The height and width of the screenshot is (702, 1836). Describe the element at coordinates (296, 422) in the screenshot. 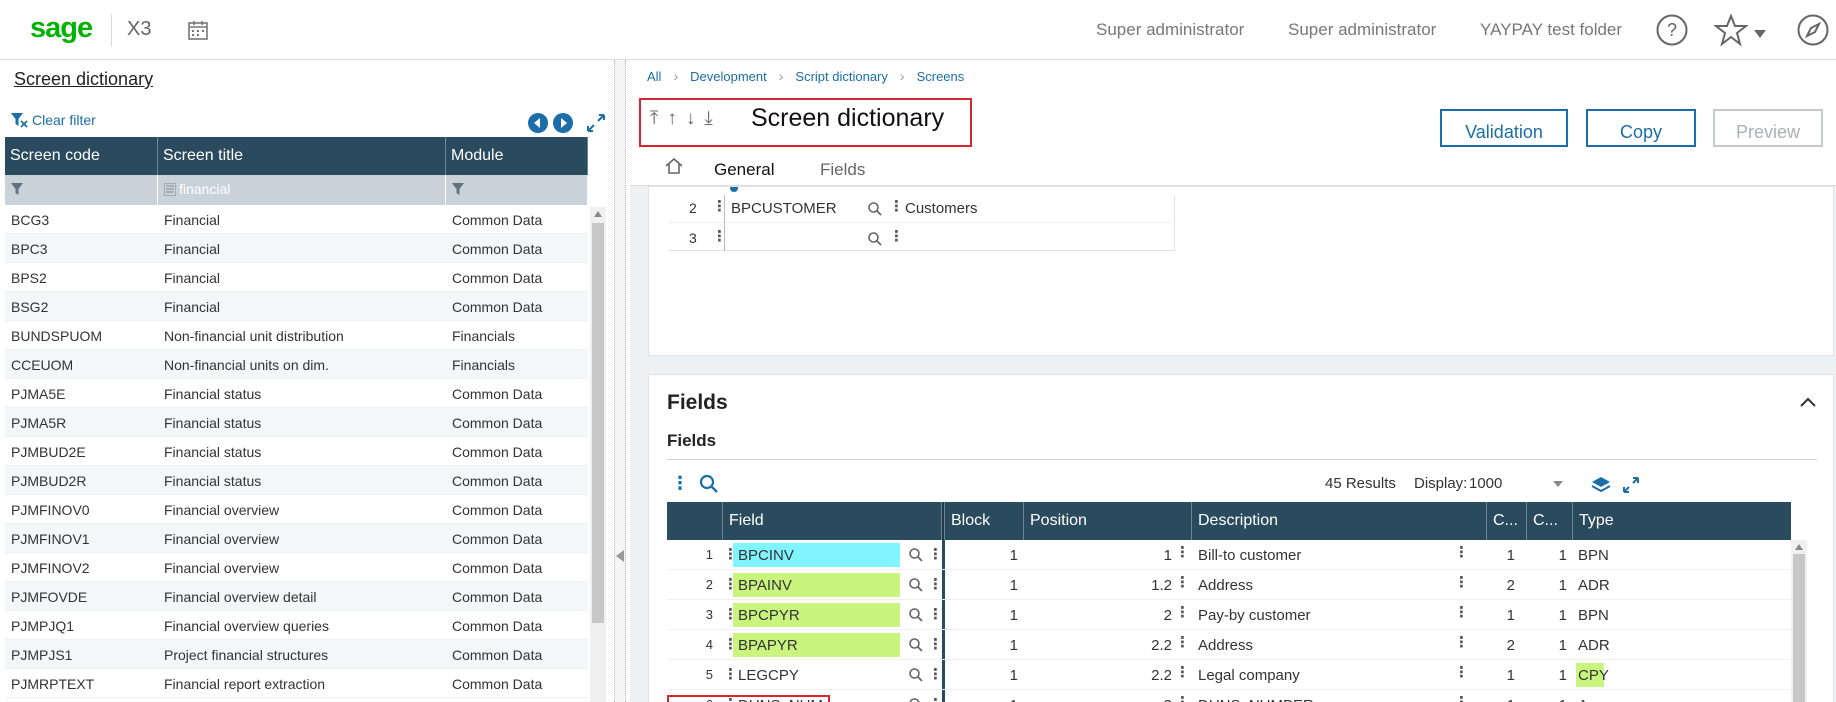

I see `table-row: PJMA5R Financial status Common Data` at that location.